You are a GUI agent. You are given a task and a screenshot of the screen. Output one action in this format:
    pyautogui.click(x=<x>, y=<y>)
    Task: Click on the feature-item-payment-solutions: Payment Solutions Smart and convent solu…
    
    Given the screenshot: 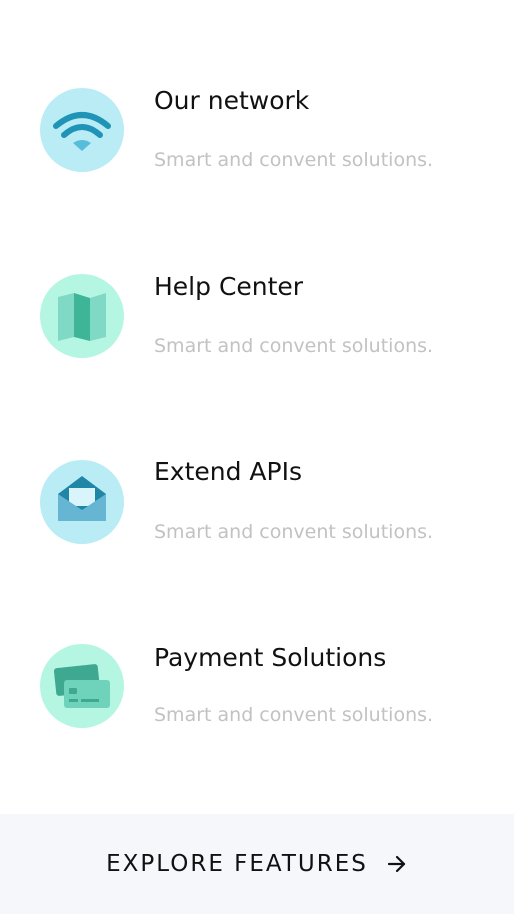 What is the action you would take?
    pyautogui.click(x=257, y=703)
    